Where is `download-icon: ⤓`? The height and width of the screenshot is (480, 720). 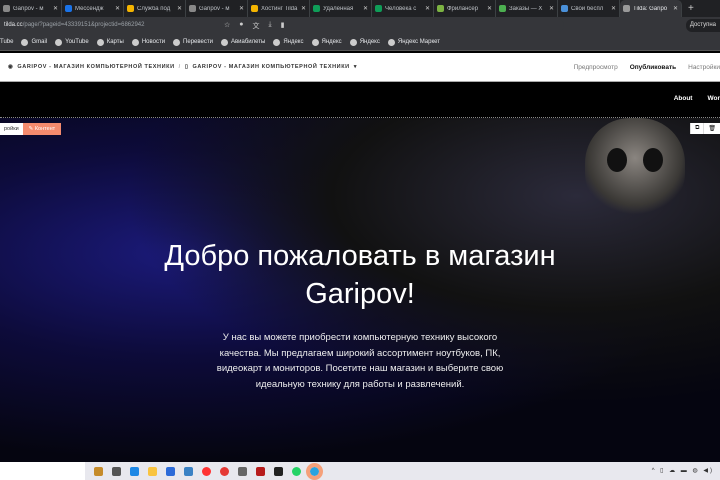 download-icon: ⤓ is located at coordinates (270, 26).